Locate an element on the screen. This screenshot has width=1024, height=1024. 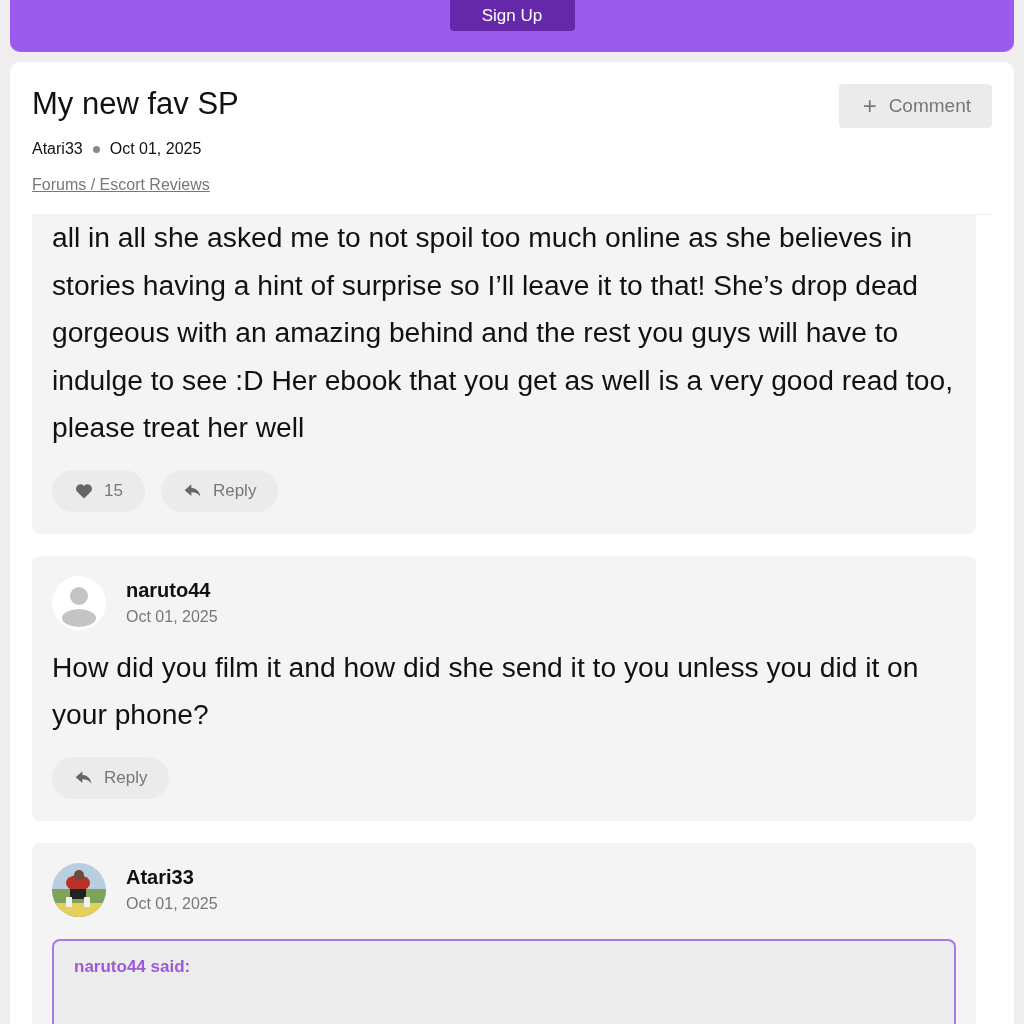
comment-button: + Comment is located at coordinates (915, 106).